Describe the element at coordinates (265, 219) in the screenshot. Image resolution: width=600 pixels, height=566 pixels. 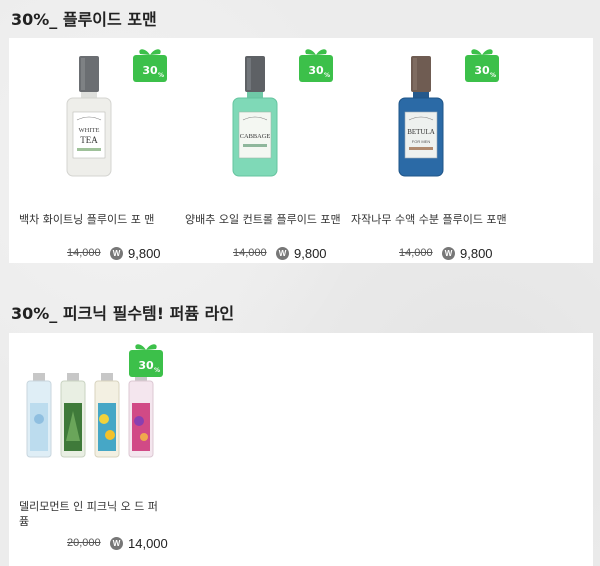
I see `product-name: 양배추 오일 컨트롤 플루이드 포맨` at that location.